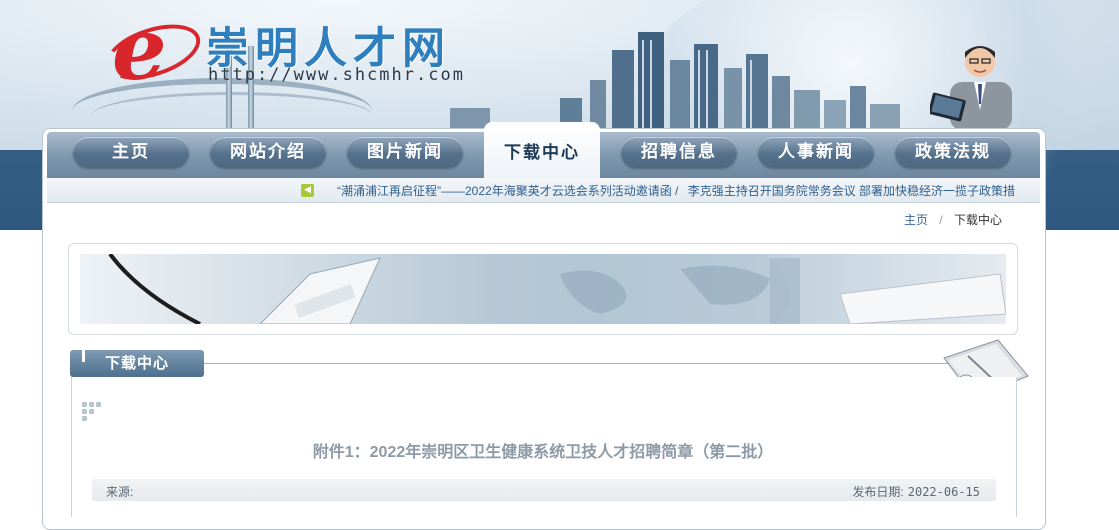  Describe the element at coordinates (816, 152) in the screenshot. I see `nav-item-hr-news: 人事新闻` at that location.